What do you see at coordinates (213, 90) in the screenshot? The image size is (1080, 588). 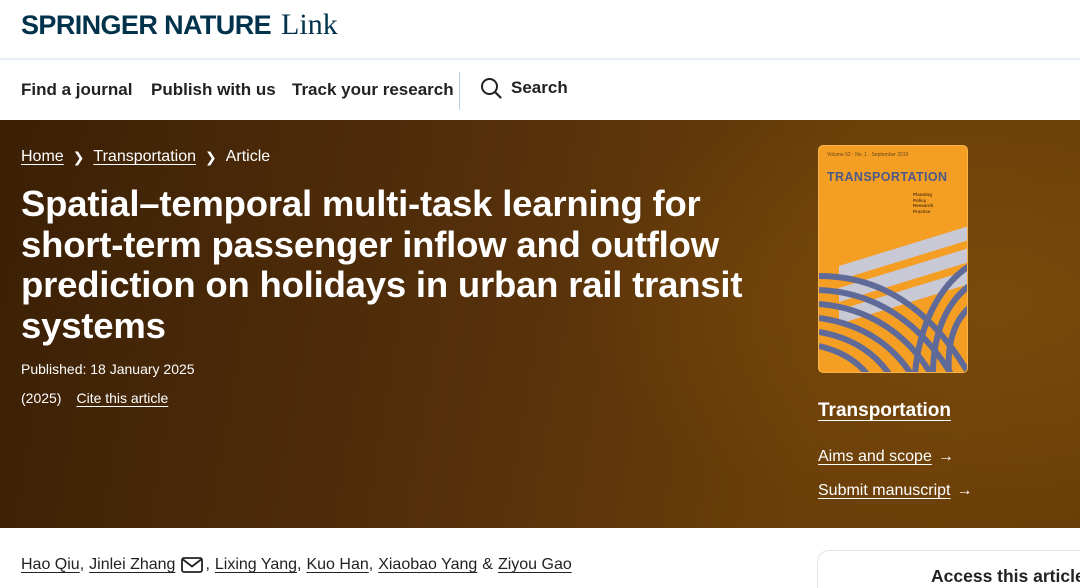 I see `nav-publish-with-us: Publish with us` at bounding box center [213, 90].